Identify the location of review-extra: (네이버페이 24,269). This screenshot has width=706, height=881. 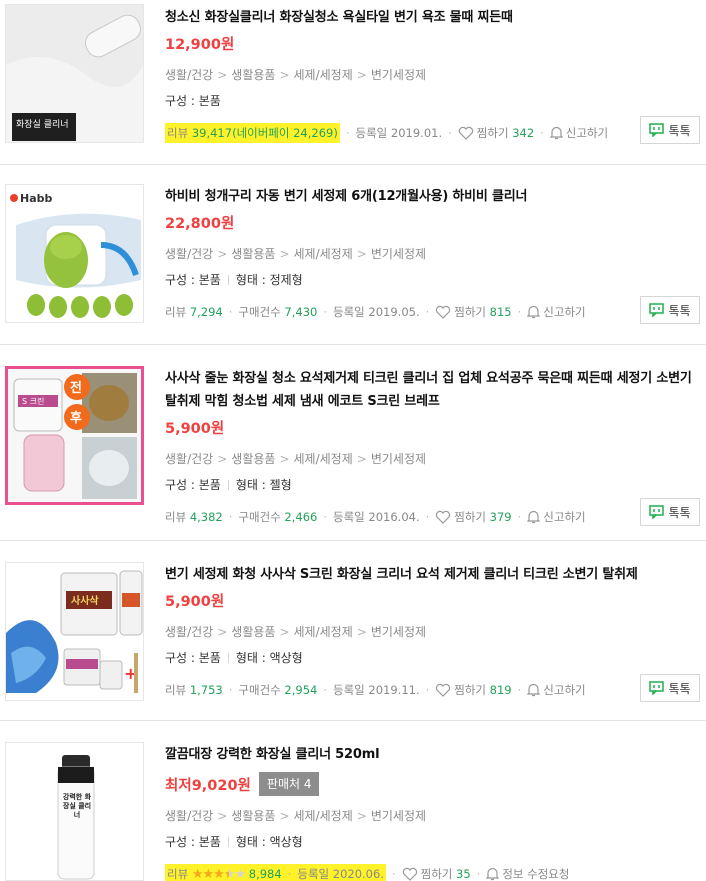
(285, 133).